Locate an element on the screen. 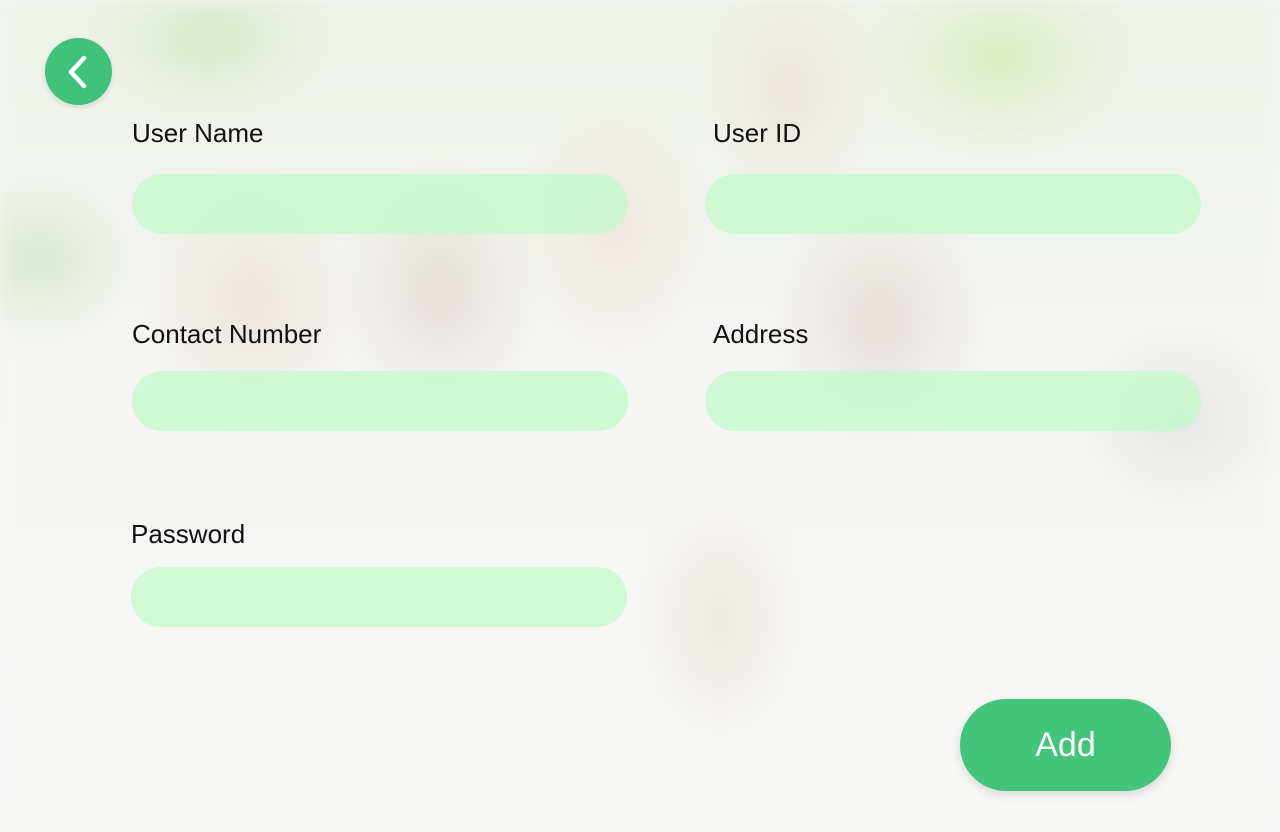  address-label: Address is located at coordinates (761, 334).